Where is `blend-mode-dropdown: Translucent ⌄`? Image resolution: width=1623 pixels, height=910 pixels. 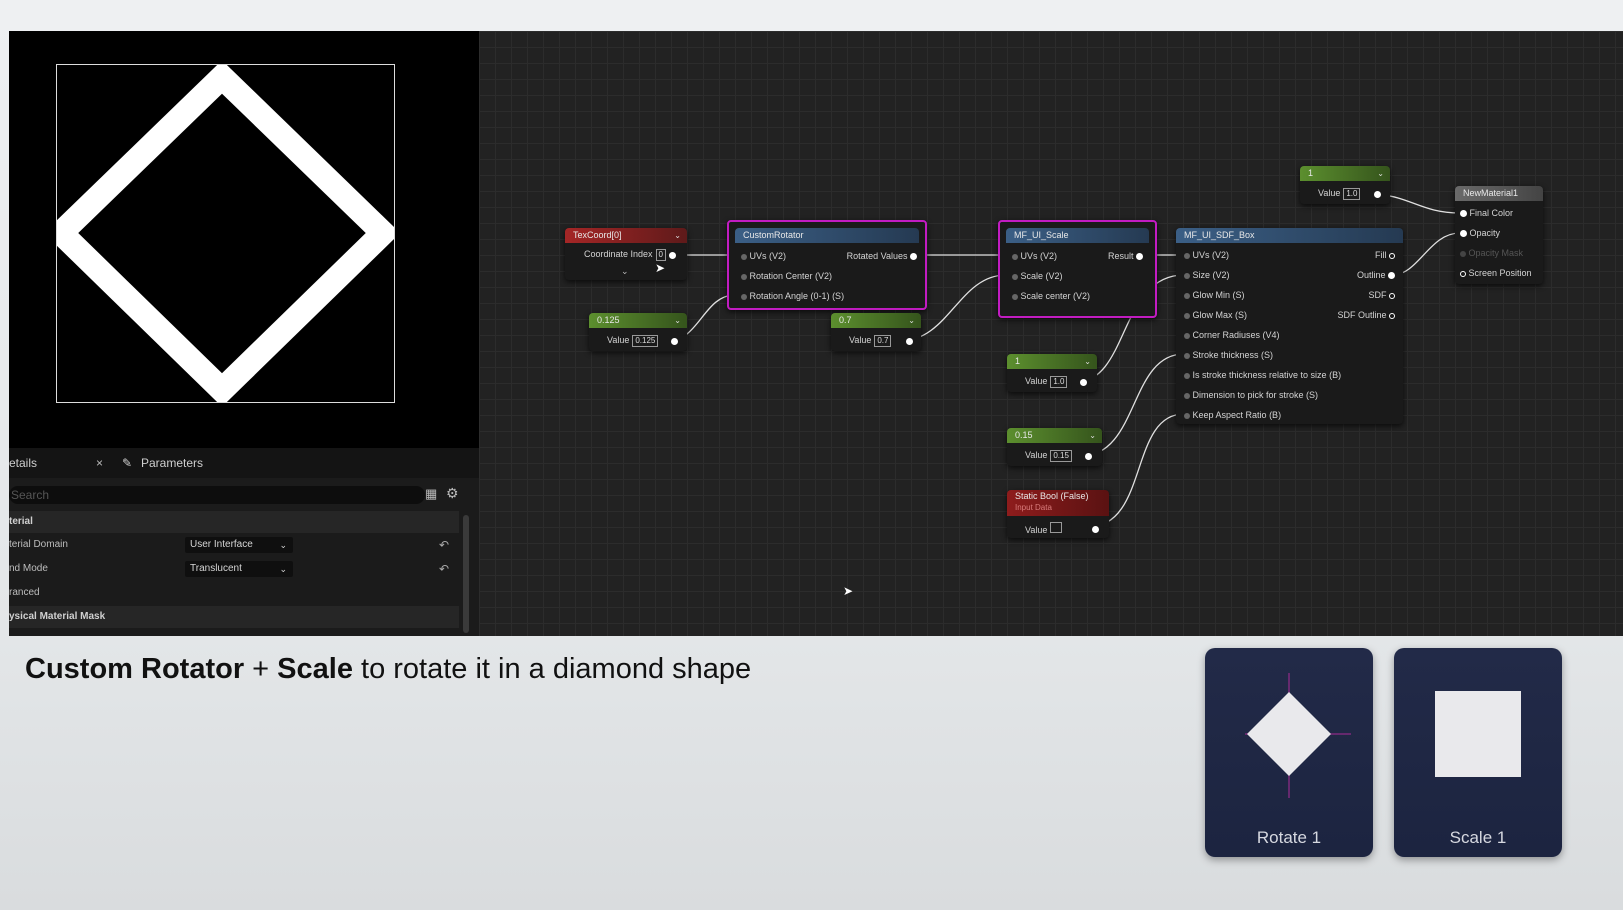 blend-mode-dropdown: Translucent ⌄ is located at coordinates (239, 569).